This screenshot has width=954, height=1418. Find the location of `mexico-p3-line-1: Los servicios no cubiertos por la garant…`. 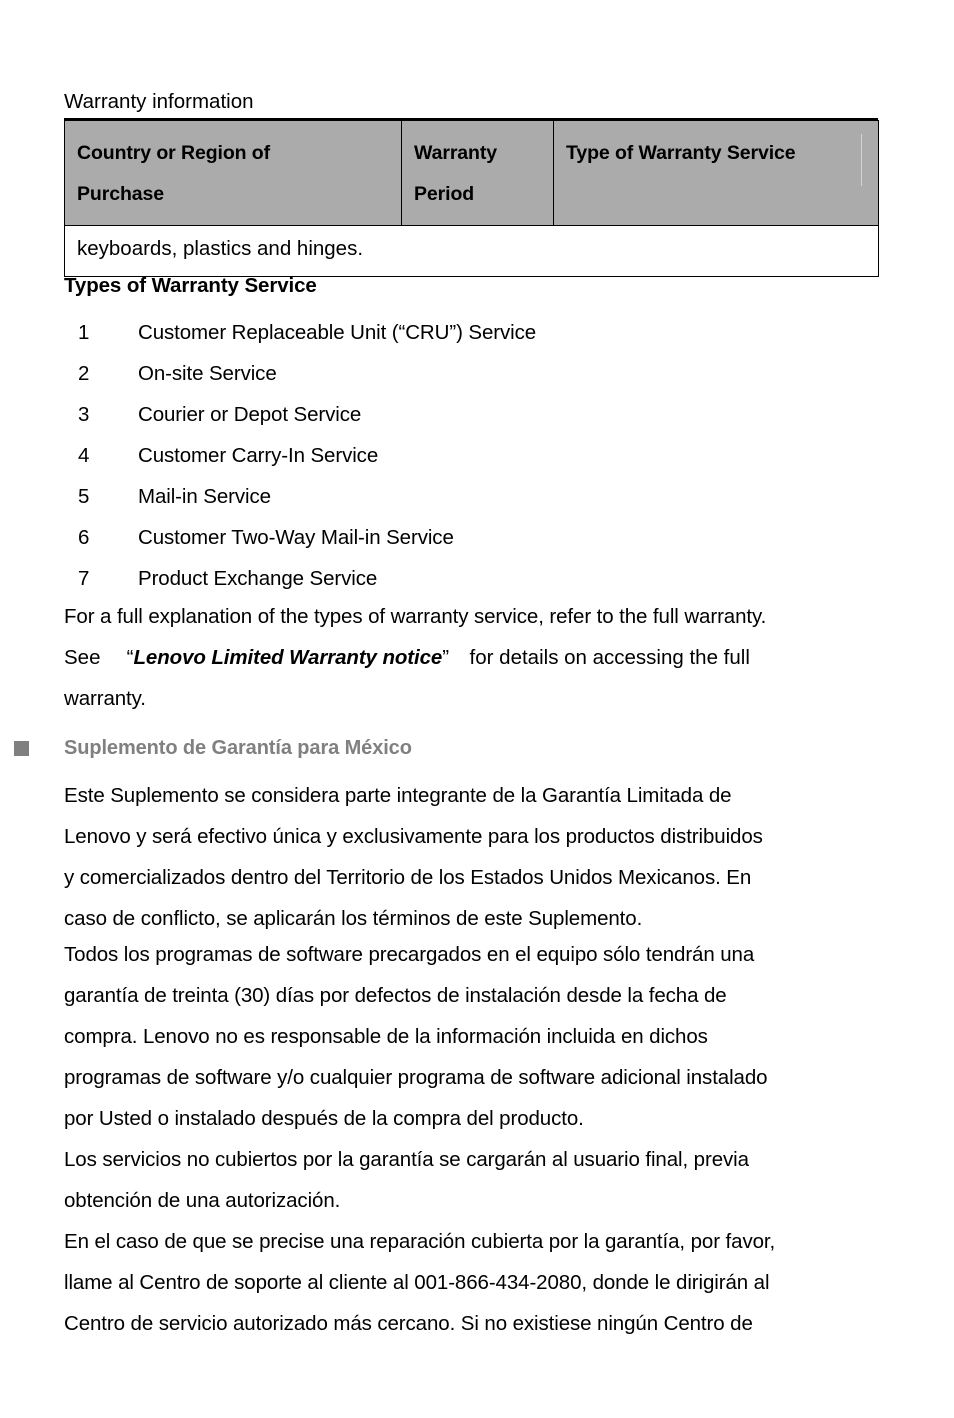

mexico-p3-line-1: Los servicios no cubiertos por la garant… is located at coordinates (406, 1159).